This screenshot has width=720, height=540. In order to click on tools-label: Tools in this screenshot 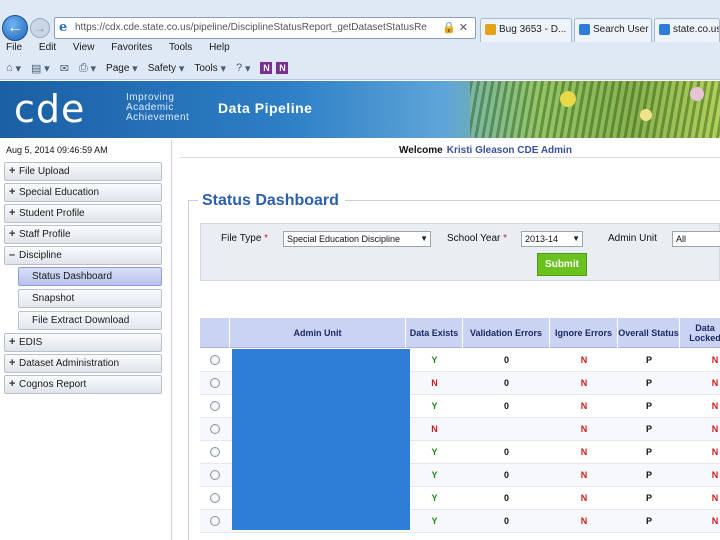, I will do `click(206, 68)`.